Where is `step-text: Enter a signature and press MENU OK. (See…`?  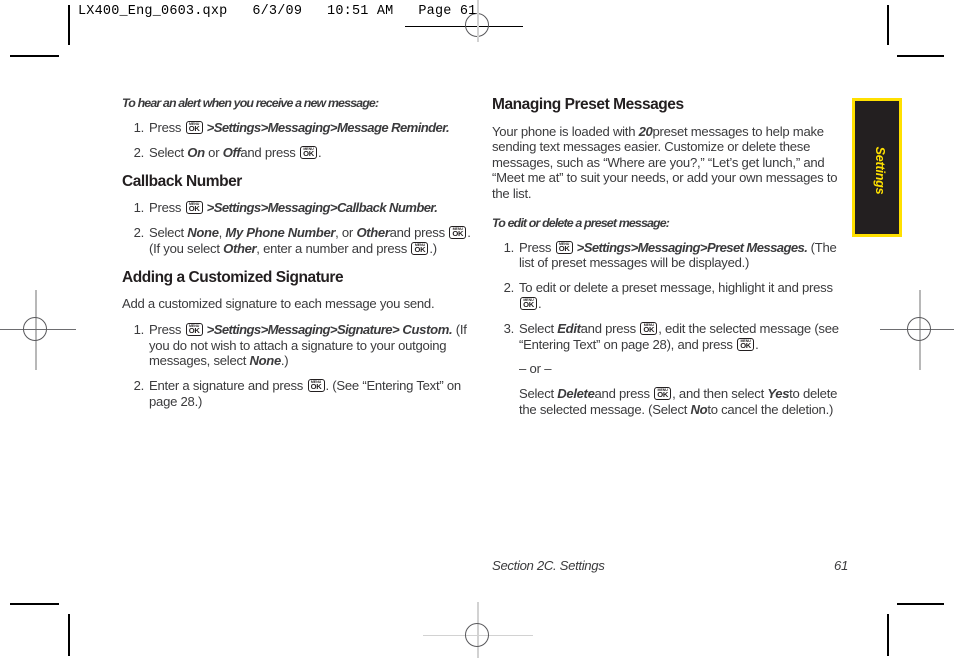 step-text: Enter a signature and press MENU OK. (See… is located at coordinates (305, 393).